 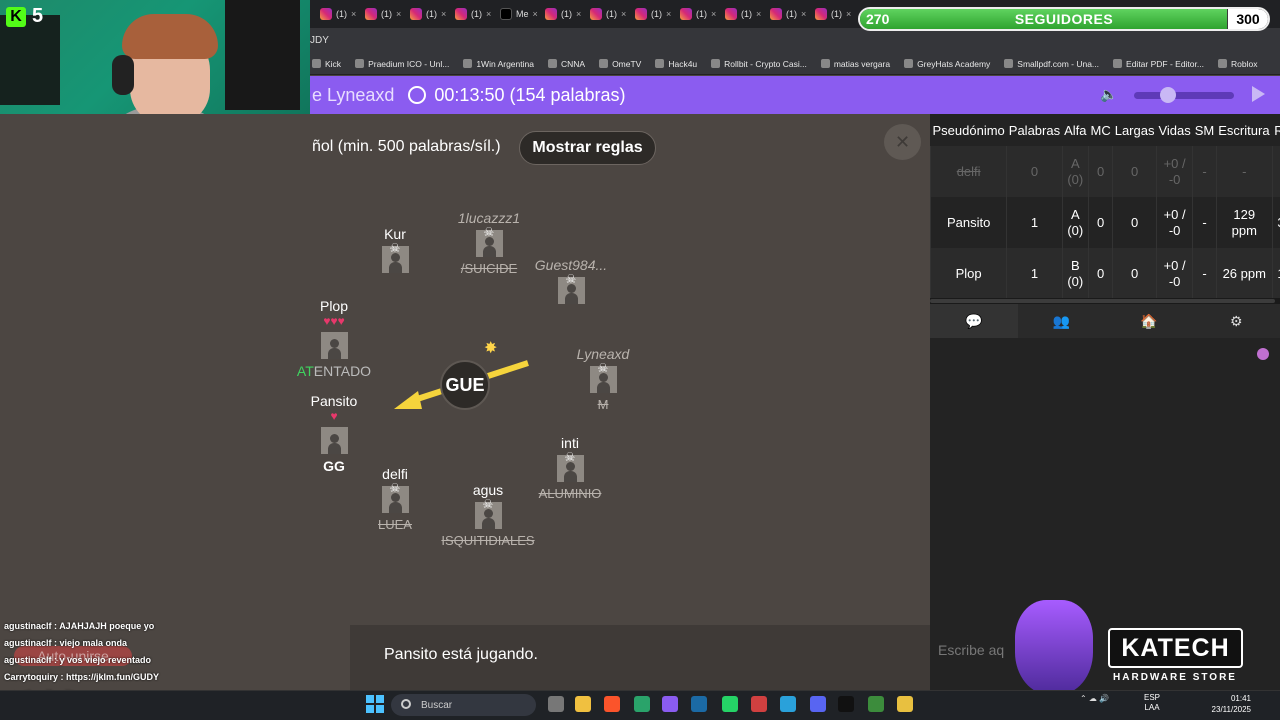 What do you see at coordinates (1244, 130) in the screenshot?
I see `column-header: Escritura` at bounding box center [1244, 130].